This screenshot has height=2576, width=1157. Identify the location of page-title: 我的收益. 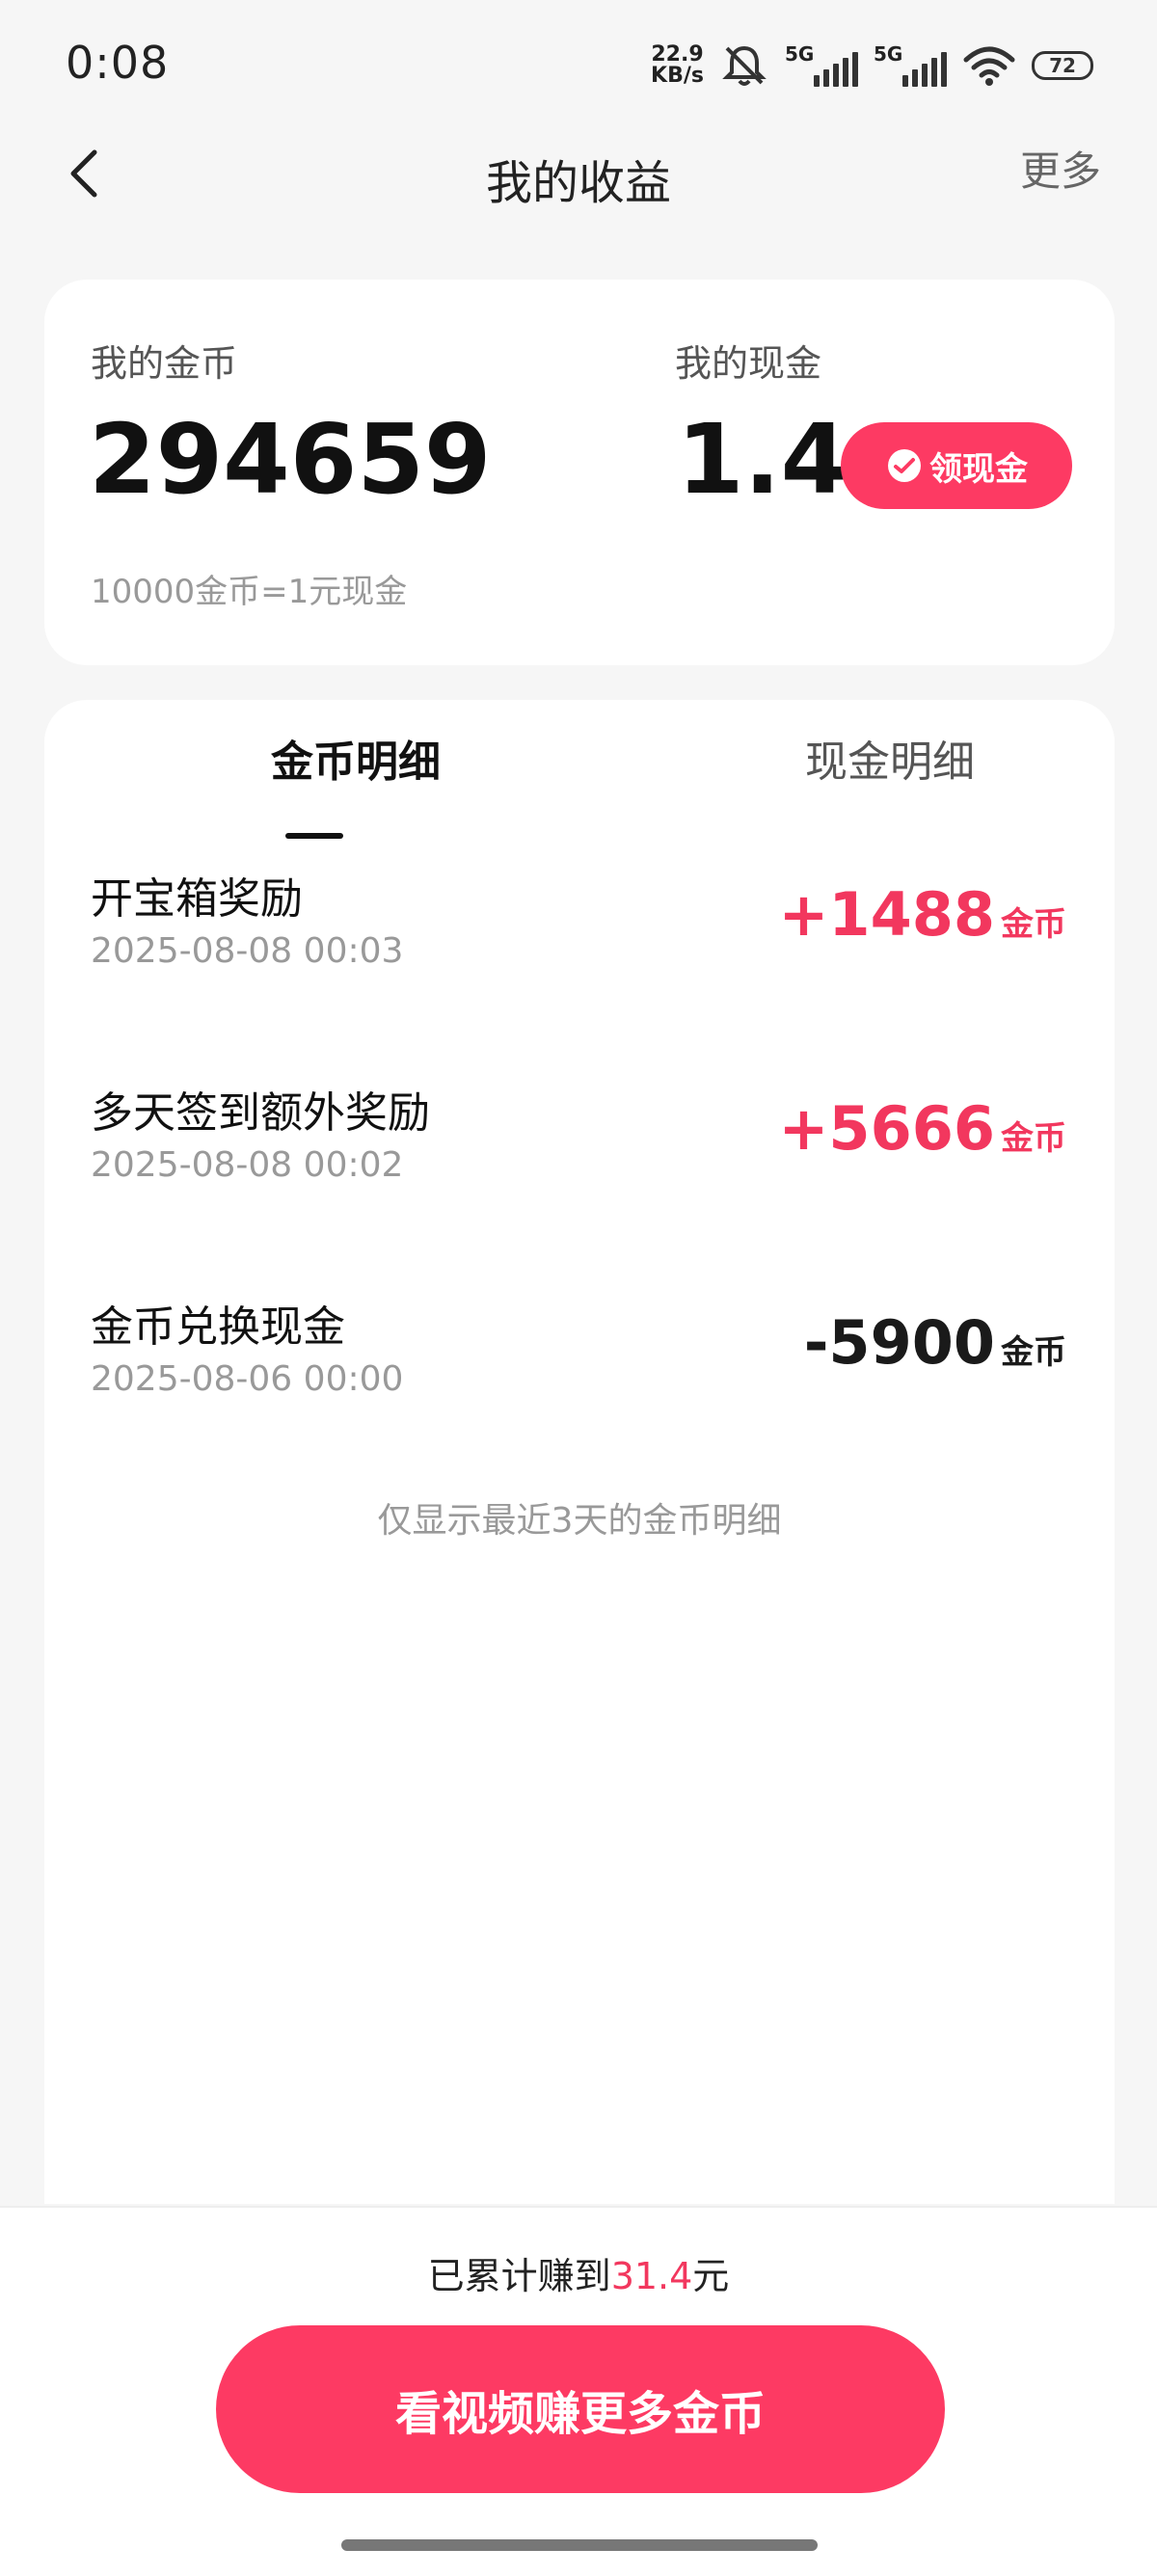
(578, 183).